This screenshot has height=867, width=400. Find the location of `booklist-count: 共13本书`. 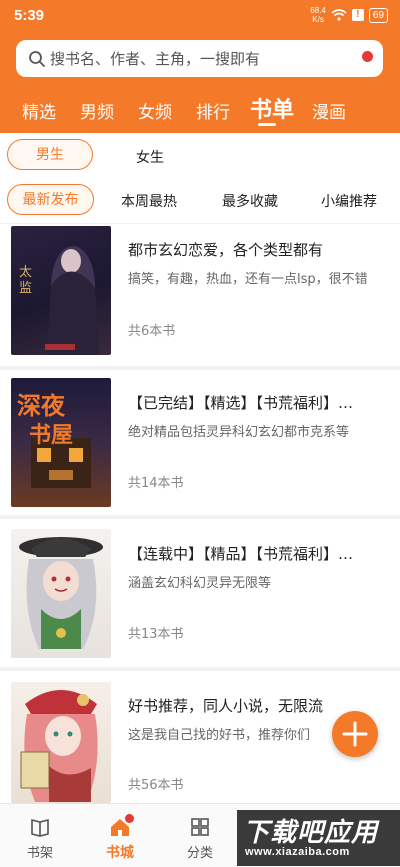

booklist-count: 共13本书 is located at coordinates (156, 634).